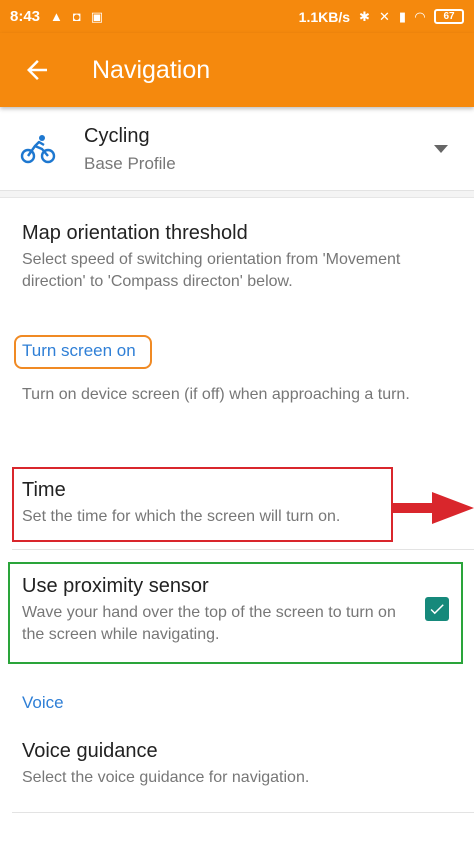  Describe the element at coordinates (97, 16) in the screenshot. I see `app-icon: ▣` at that location.